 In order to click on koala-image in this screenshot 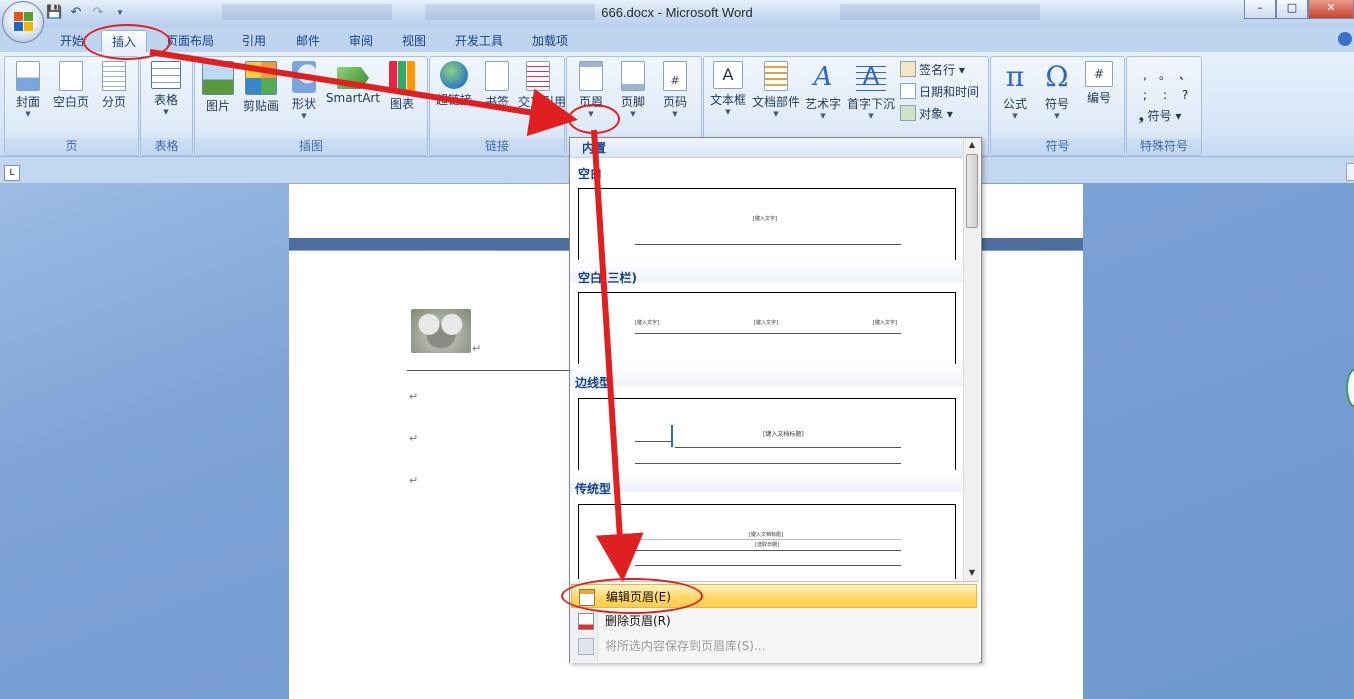, I will do `click(441, 331)`.